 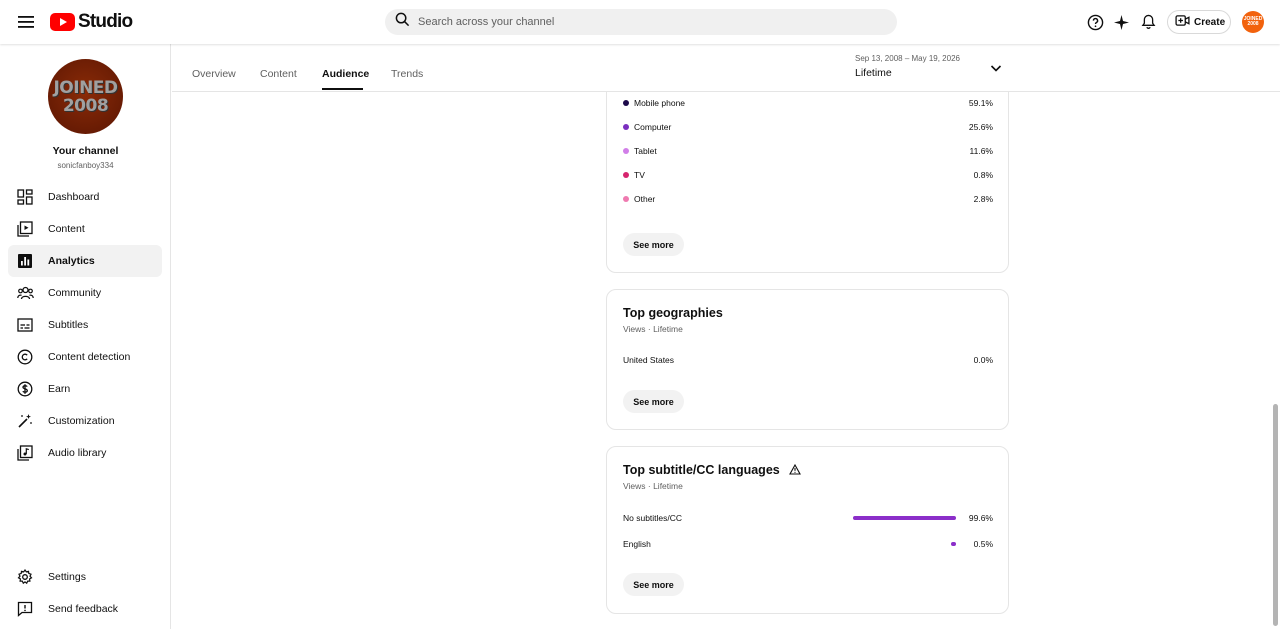 I want to click on list-item: Other 2.8%, so click(x=808, y=200).